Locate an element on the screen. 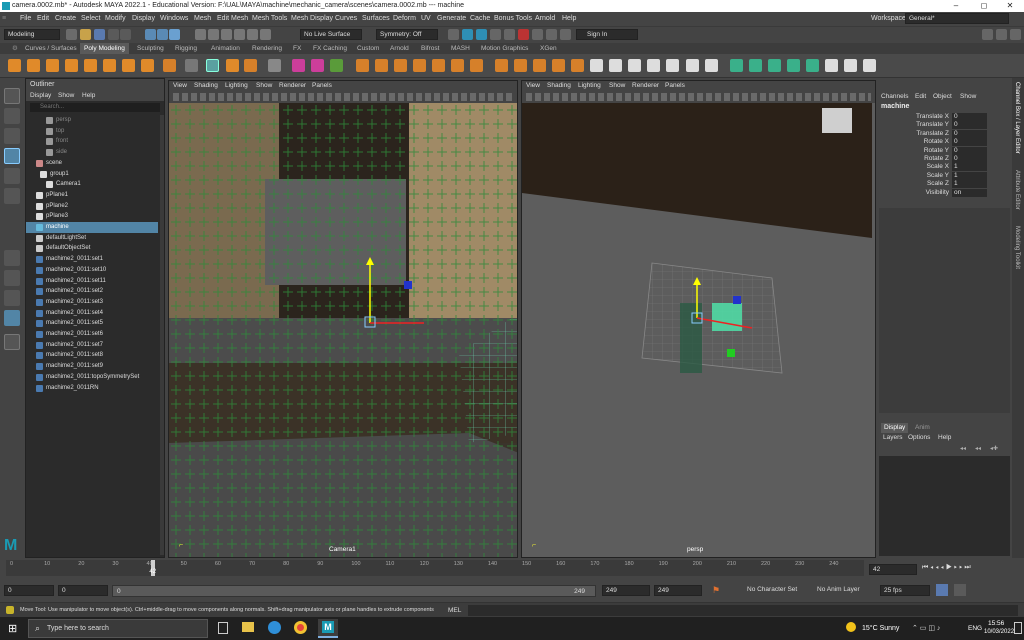 This screenshot has height=640, width=1024. make-live-icon is located at coordinates (265, 34).